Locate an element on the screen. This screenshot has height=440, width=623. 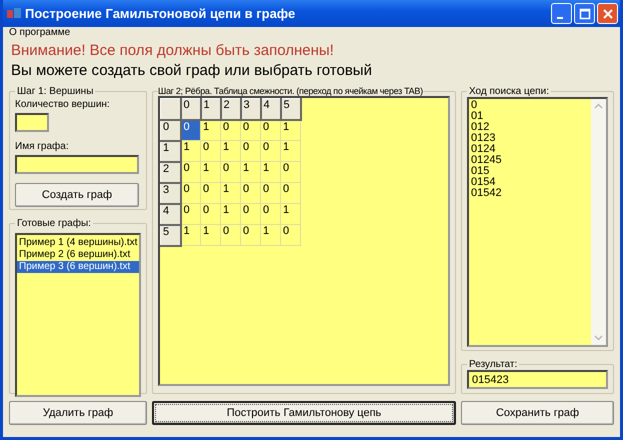
column-header: 5 is located at coordinates (290, 109).